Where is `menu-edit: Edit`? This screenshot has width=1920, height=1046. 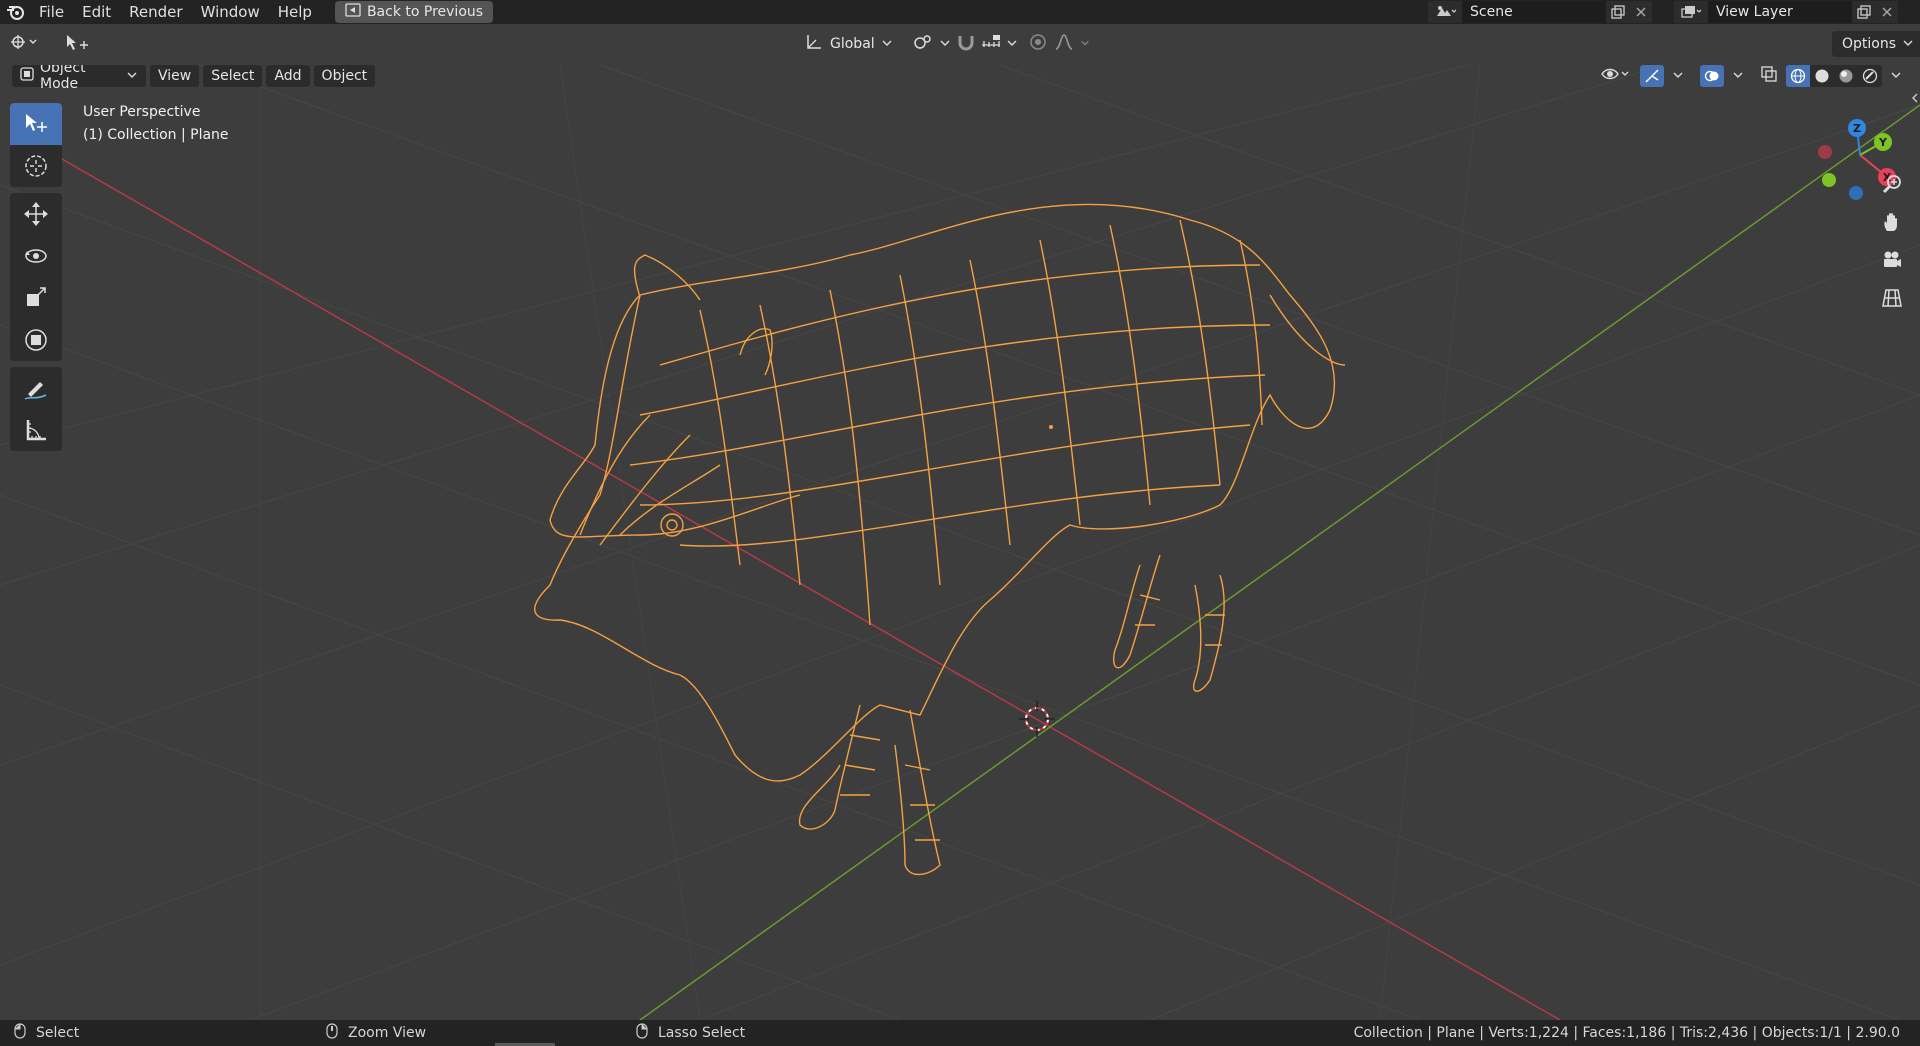 menu-edit: Edit is located at coordinates (96, 12).